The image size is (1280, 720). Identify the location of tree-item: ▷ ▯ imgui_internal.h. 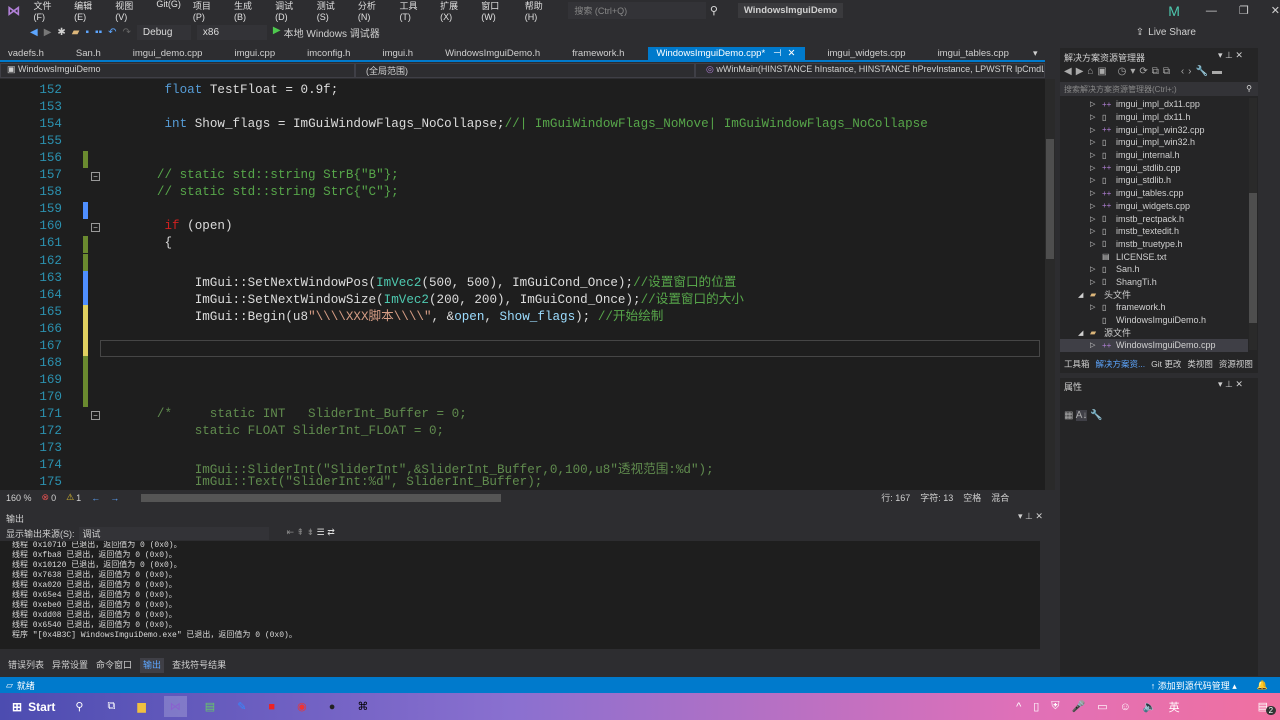
(1154, 155).